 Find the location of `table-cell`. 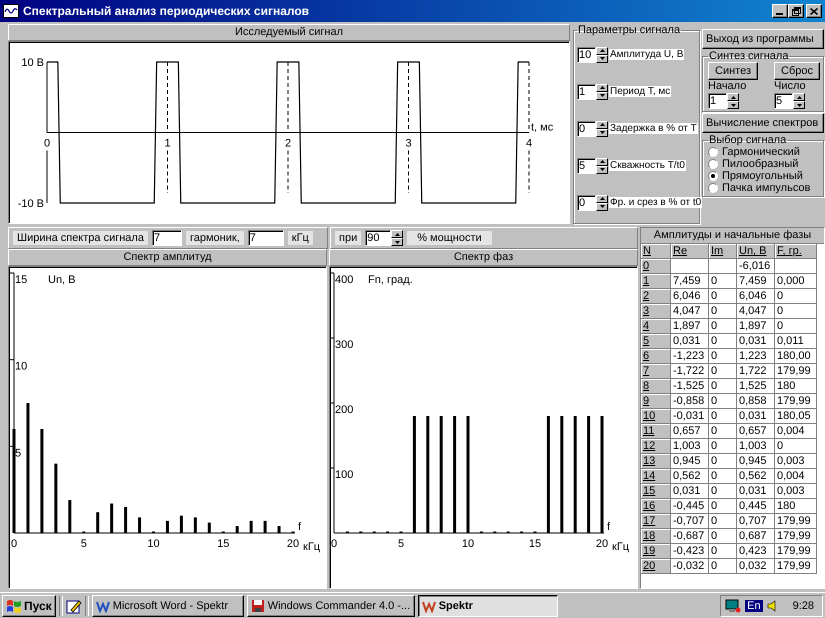

table-cell is located at coordinates (723, 266).